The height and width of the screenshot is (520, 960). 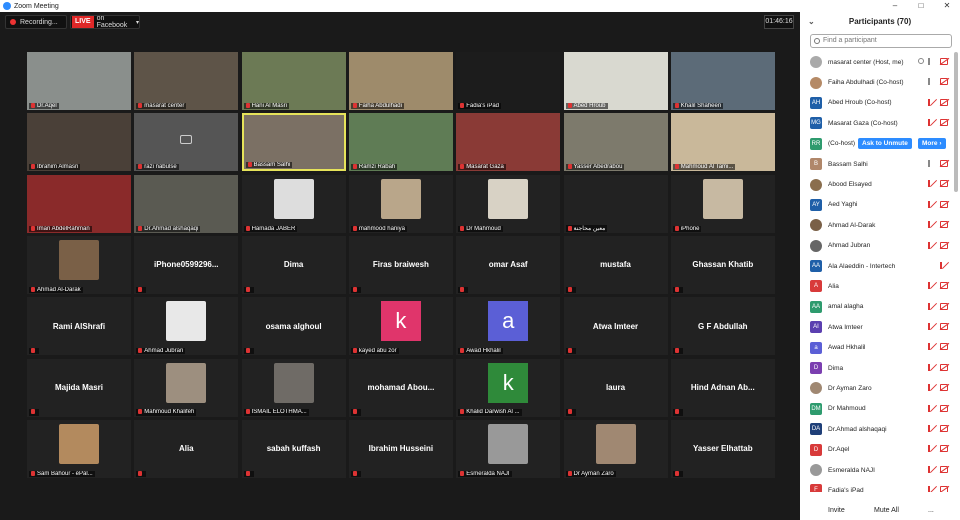 What do you see at coordinates (508, 142) in the screenshot?
I see `video-tile: Masarat Gaza` at bounding box center [508, 142].